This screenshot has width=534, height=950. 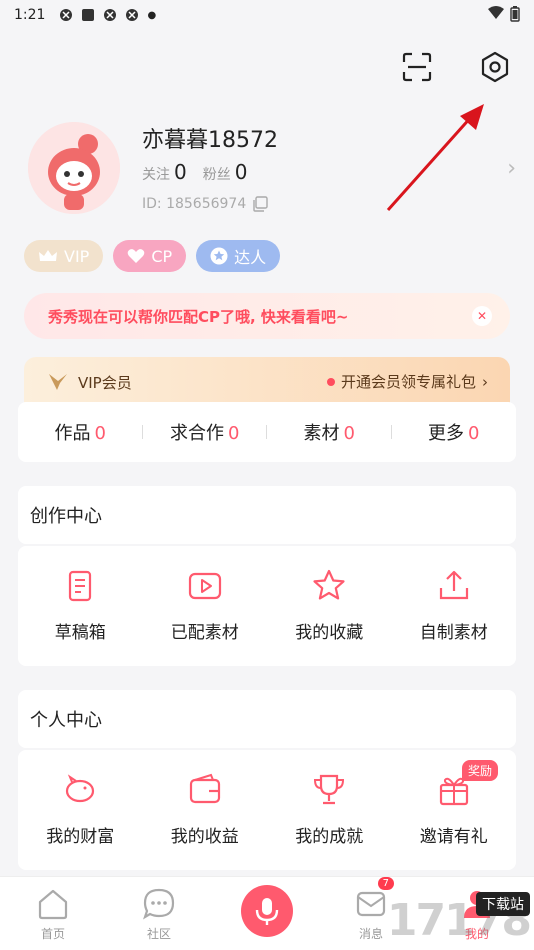 I want to click on cp-match-banner: 秀秀现在可以帮你匹配CP了哦, 快来看看吧~ ✕, so click(x=267, y=316).